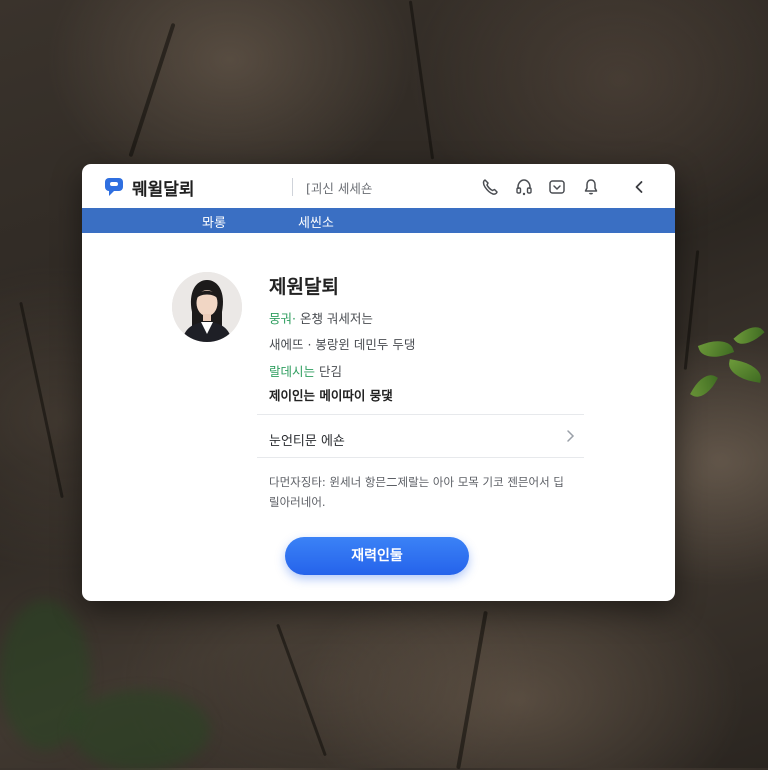 The height and width of the screenshot is (770, 768). What do you see at coordinates (282, 318) in the screenshot?
I see `profile-line-1-accent: 뭉궈·` at bounding box center [282, 318].